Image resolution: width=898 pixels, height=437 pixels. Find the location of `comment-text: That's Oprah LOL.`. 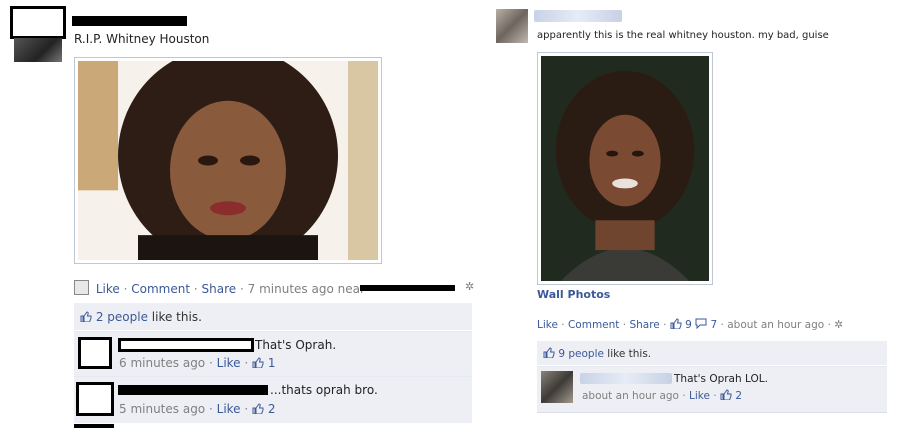

comment-text: That's Oprah LOL. is located at coordinates (721, 379).